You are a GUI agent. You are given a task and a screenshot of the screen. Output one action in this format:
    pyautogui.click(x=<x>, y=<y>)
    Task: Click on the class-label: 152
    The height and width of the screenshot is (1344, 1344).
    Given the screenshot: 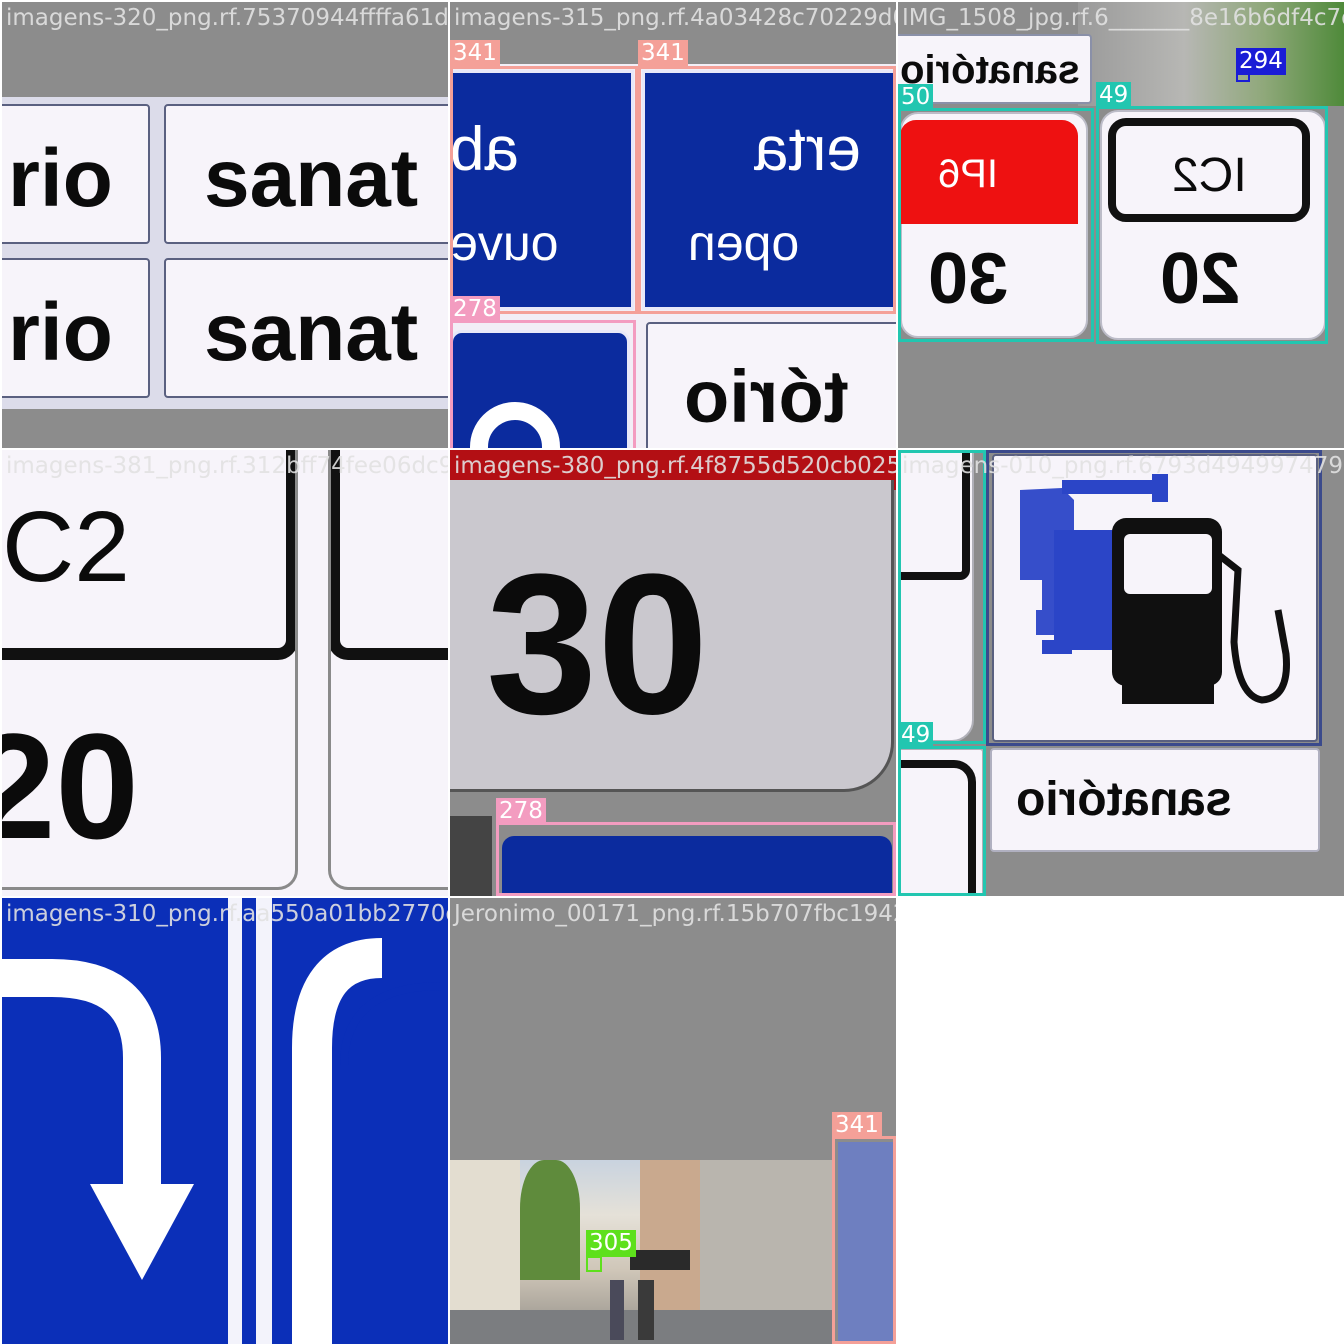 What is the action you would take?
    pyautogui.click(x=1011, y=451)
    